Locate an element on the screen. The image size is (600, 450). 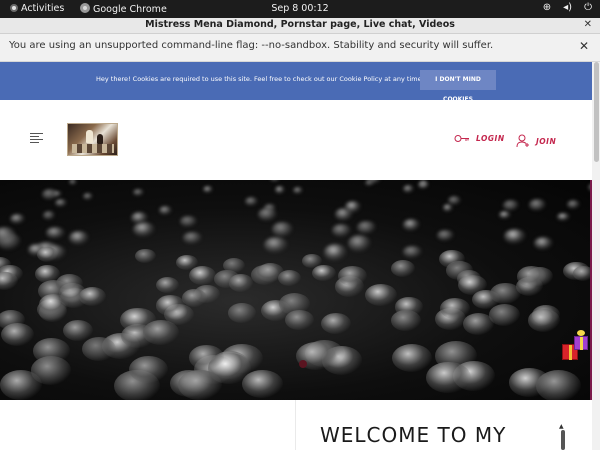
key-icon is located at coordinates (461, 138).